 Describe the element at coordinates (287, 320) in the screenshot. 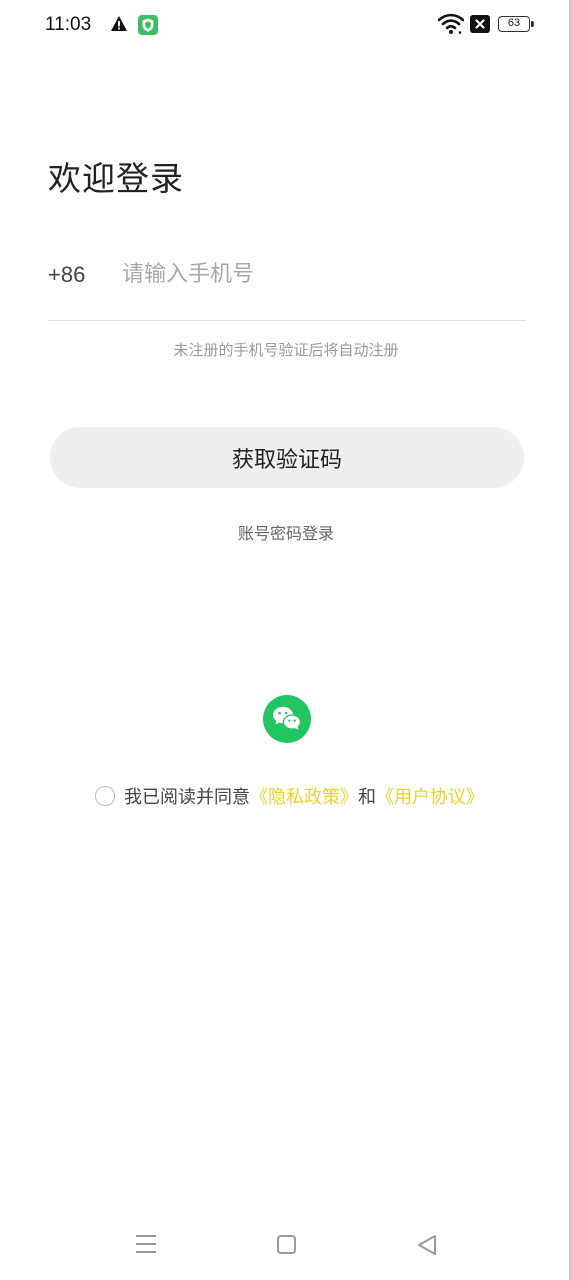

I see `input-divider` at that location.